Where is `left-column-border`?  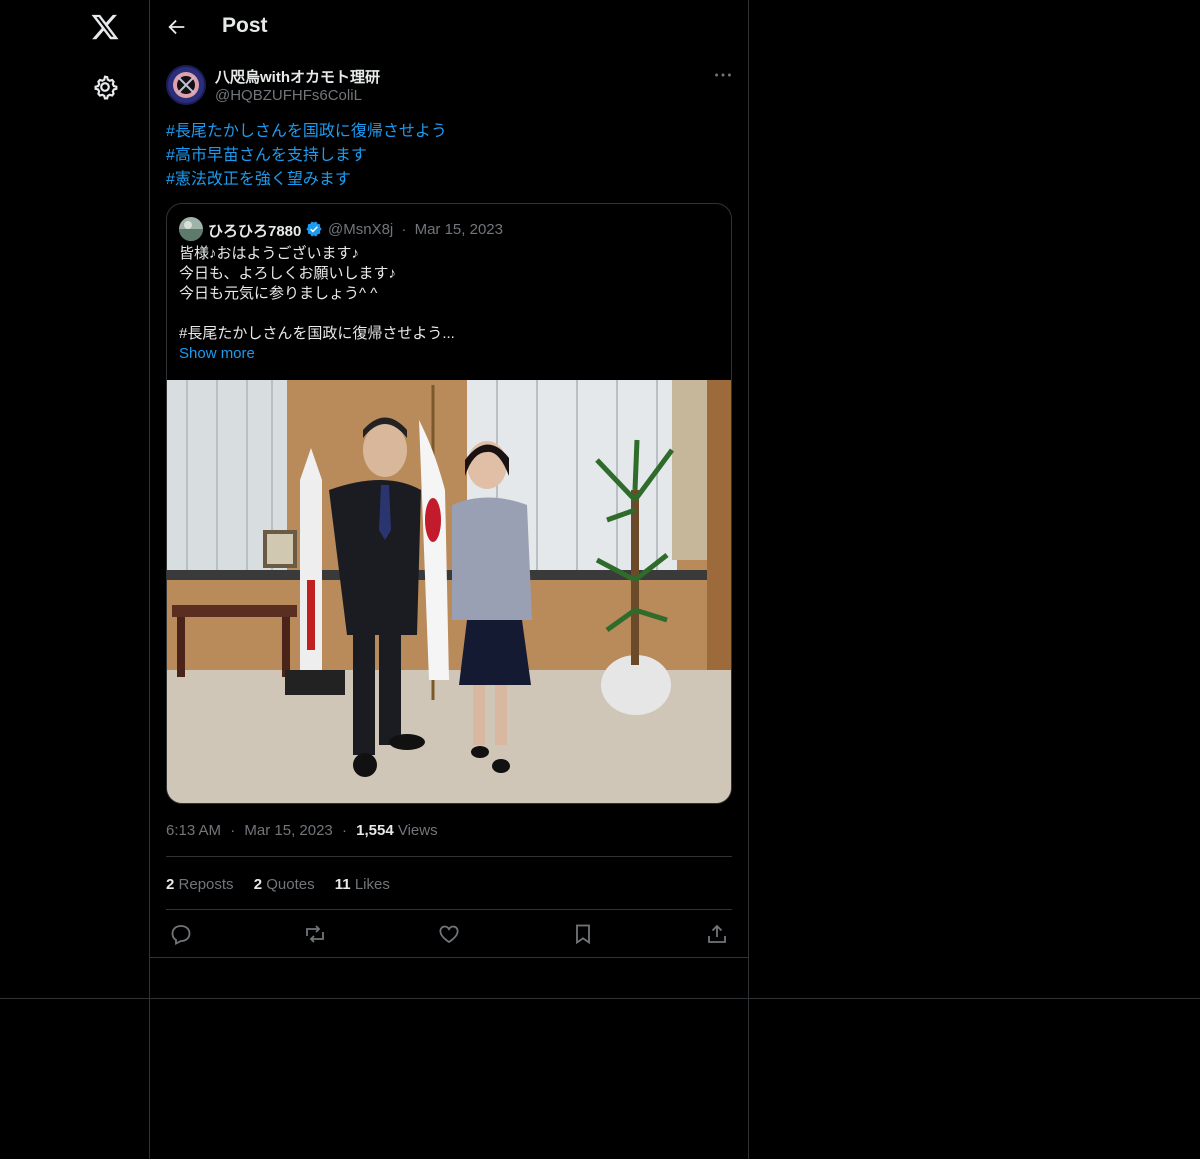
left-column-border is located at coordinates (149, 579).